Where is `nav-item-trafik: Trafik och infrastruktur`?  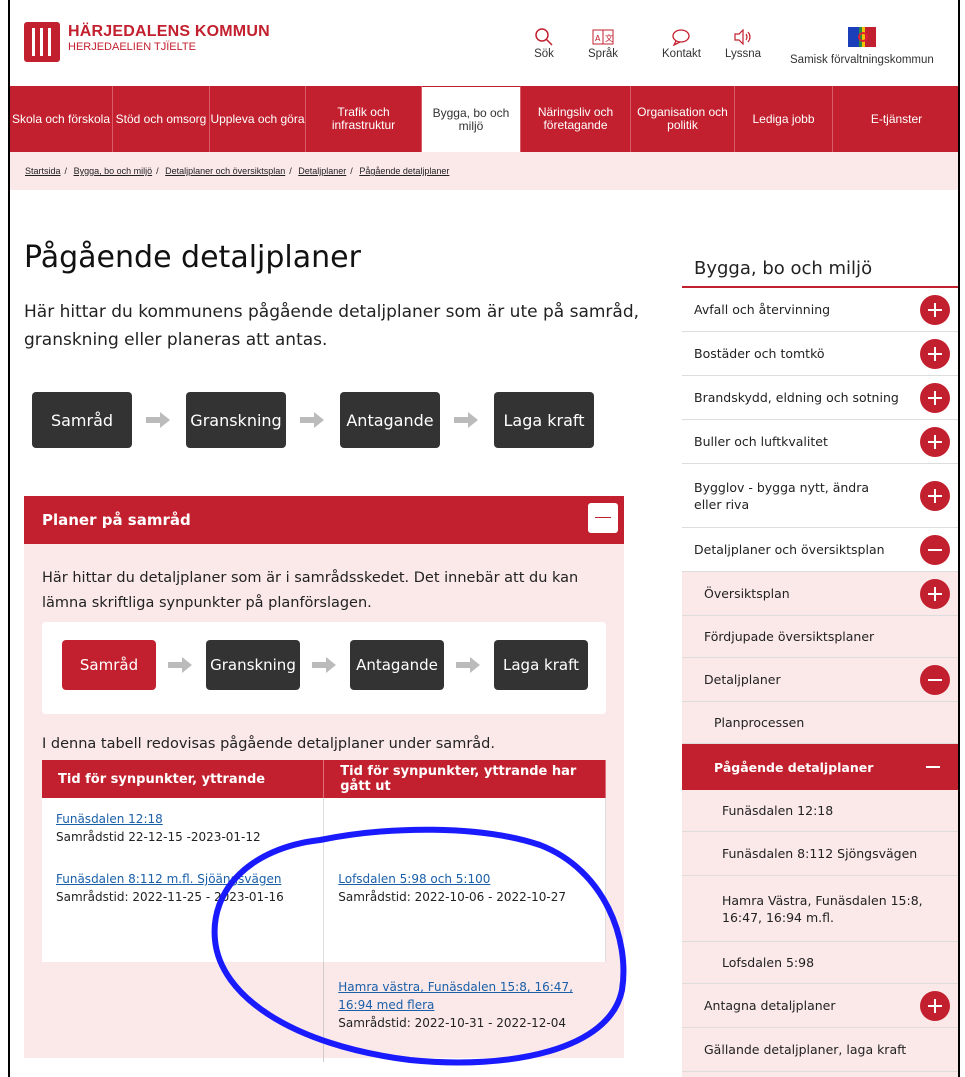
nav-item-trafik: Trafik och infrastruktur is located at coordinates (364, 119).